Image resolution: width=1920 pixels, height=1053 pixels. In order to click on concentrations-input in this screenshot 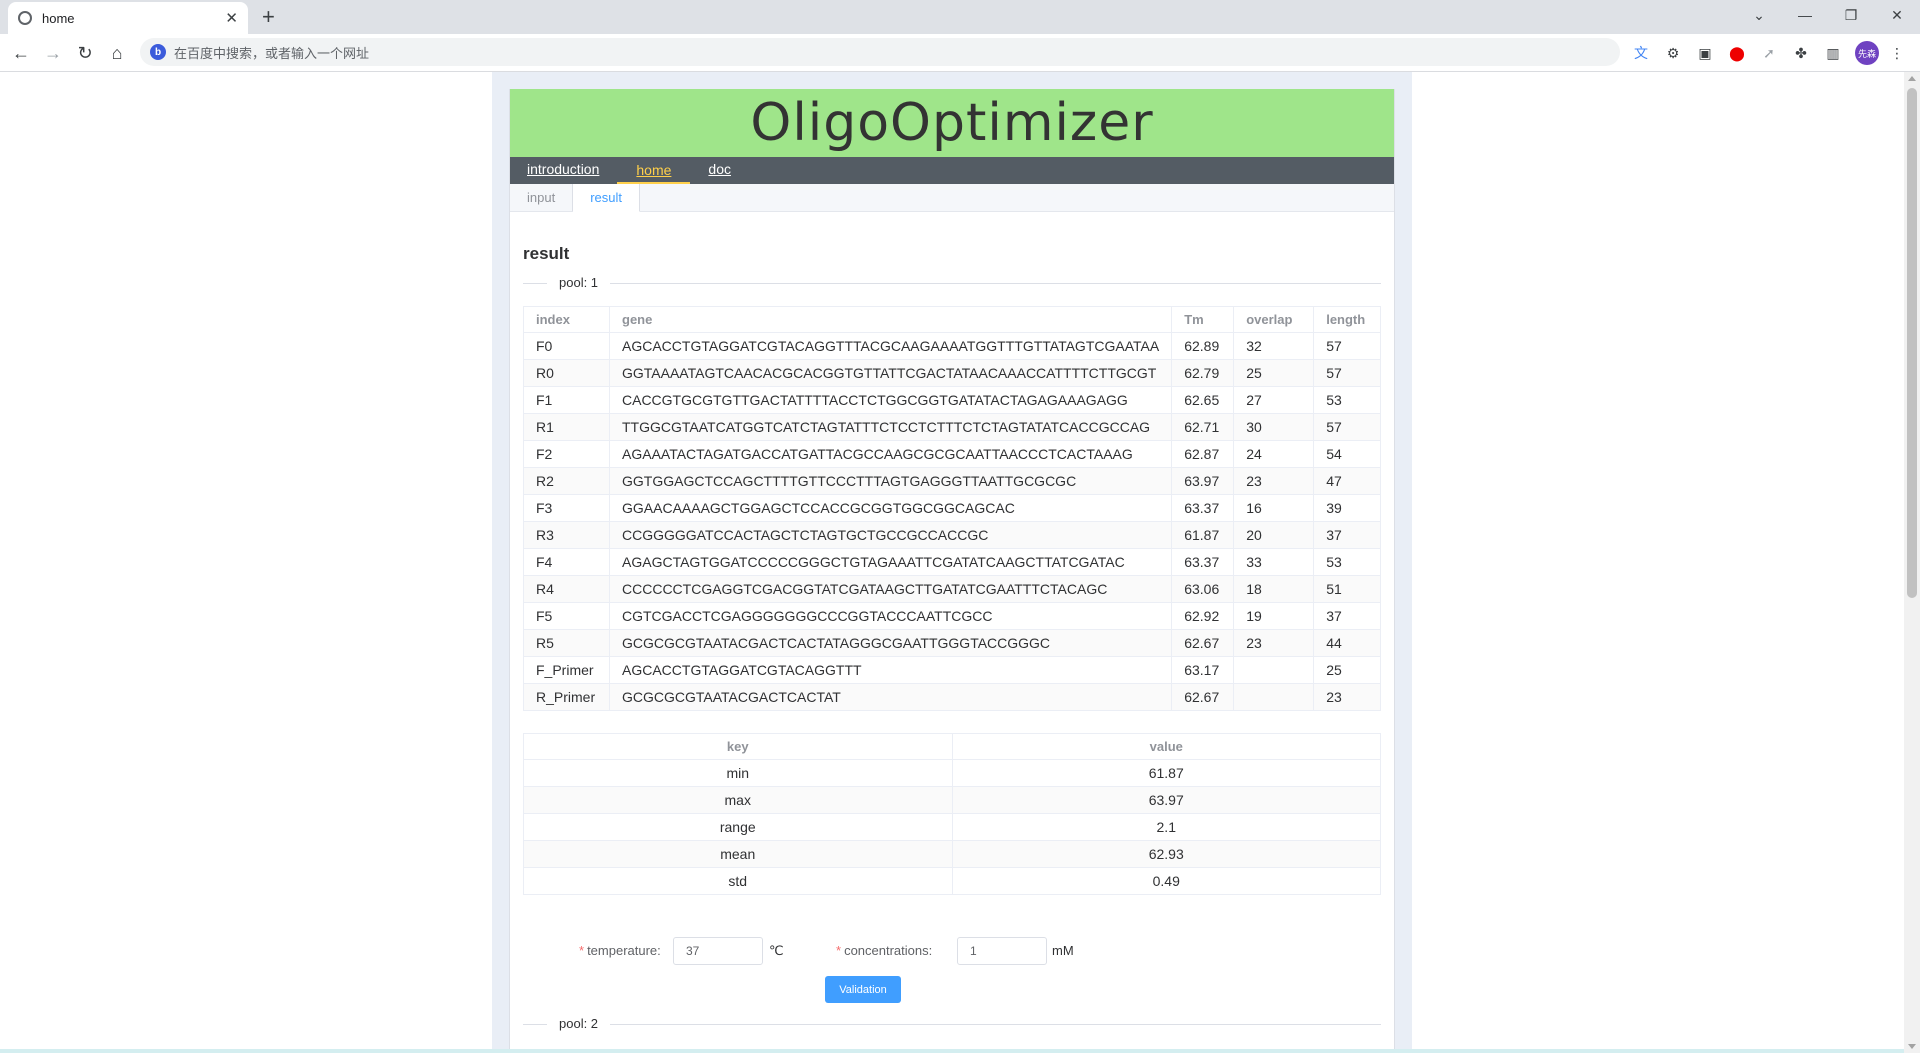, I will do `click(1002, 951)`.